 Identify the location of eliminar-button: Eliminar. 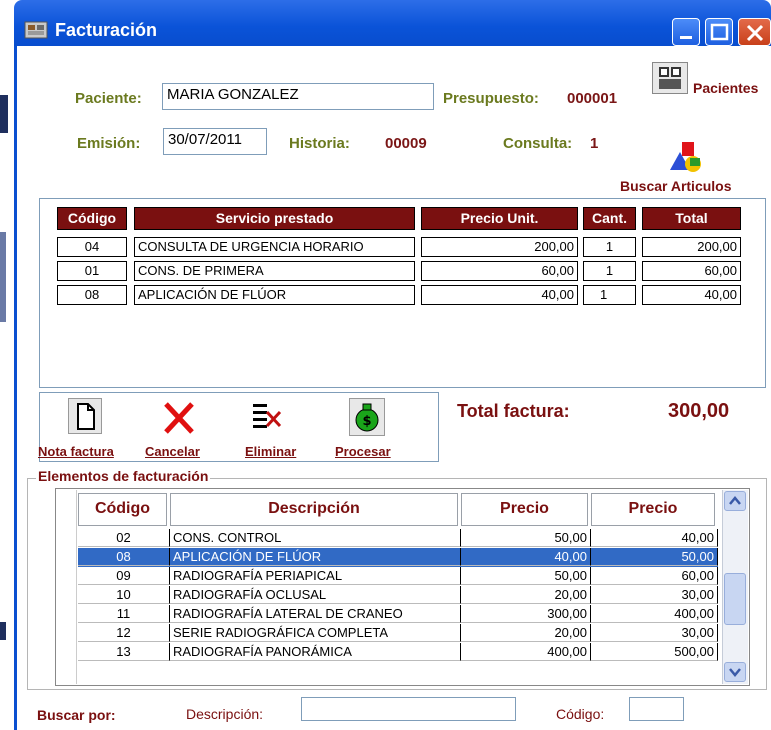
(270, 451).